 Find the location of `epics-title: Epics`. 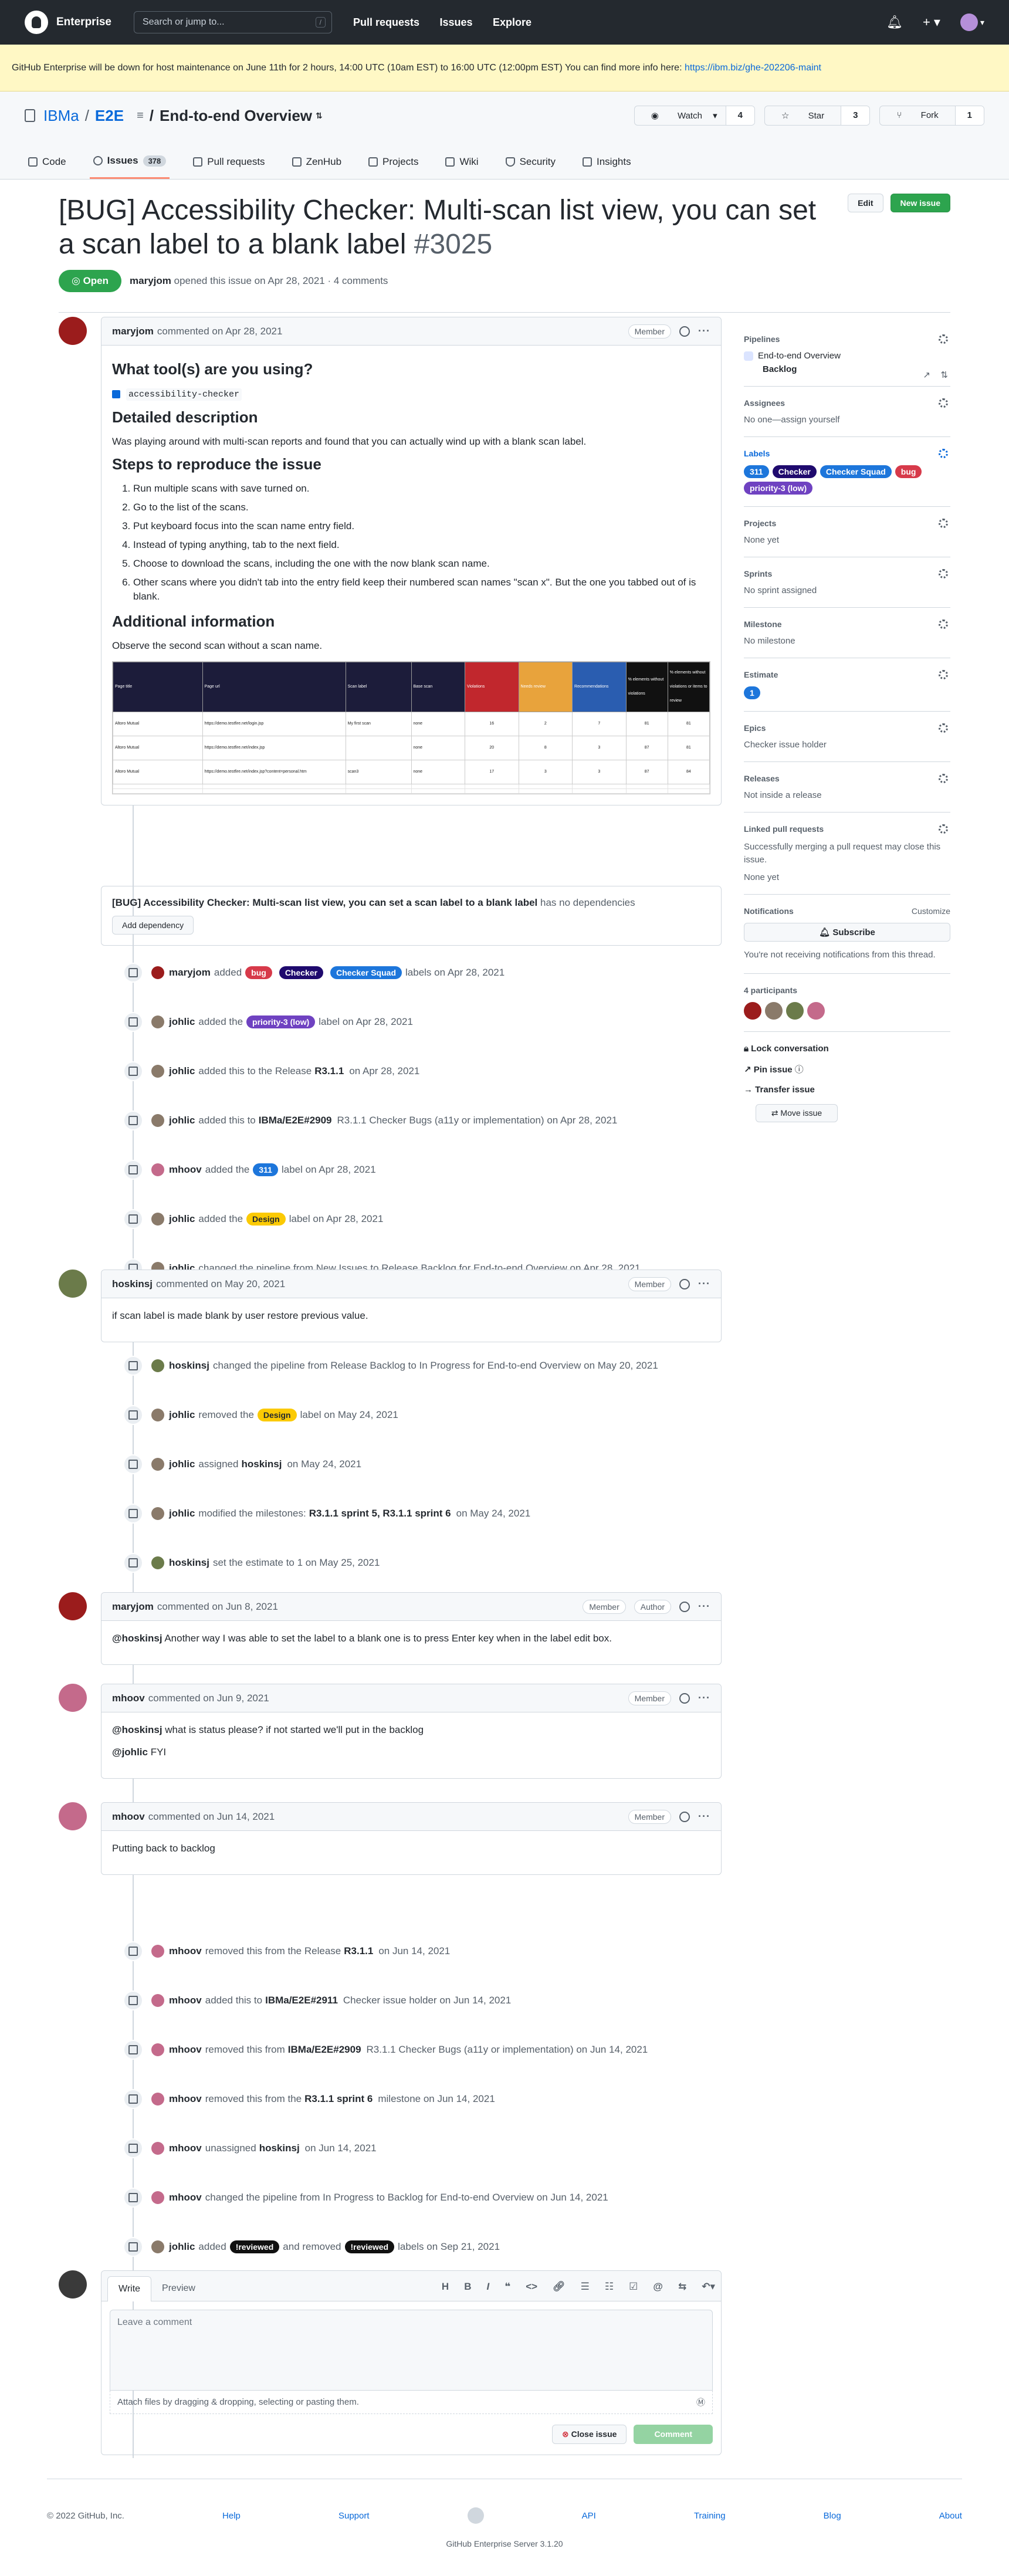

epics-title: Epics is located at coordinates (847, 728).